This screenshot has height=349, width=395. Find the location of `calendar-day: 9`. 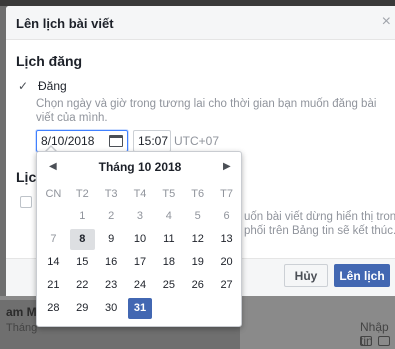

calendar-day: 9 is located at coordinates (111, 239).